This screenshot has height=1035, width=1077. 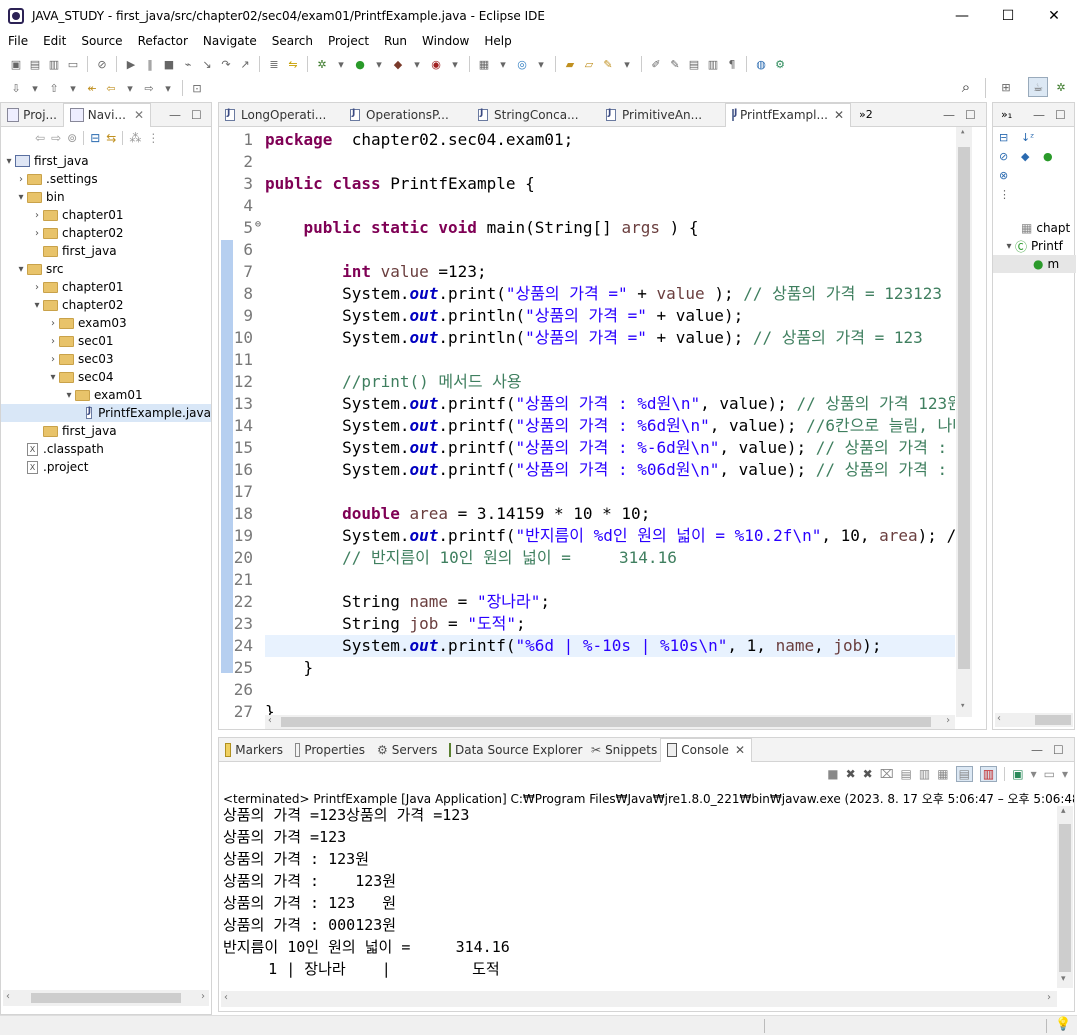 I want to click on new-java-project-dropdown-icon: ▾, so click(x=503, y=64).